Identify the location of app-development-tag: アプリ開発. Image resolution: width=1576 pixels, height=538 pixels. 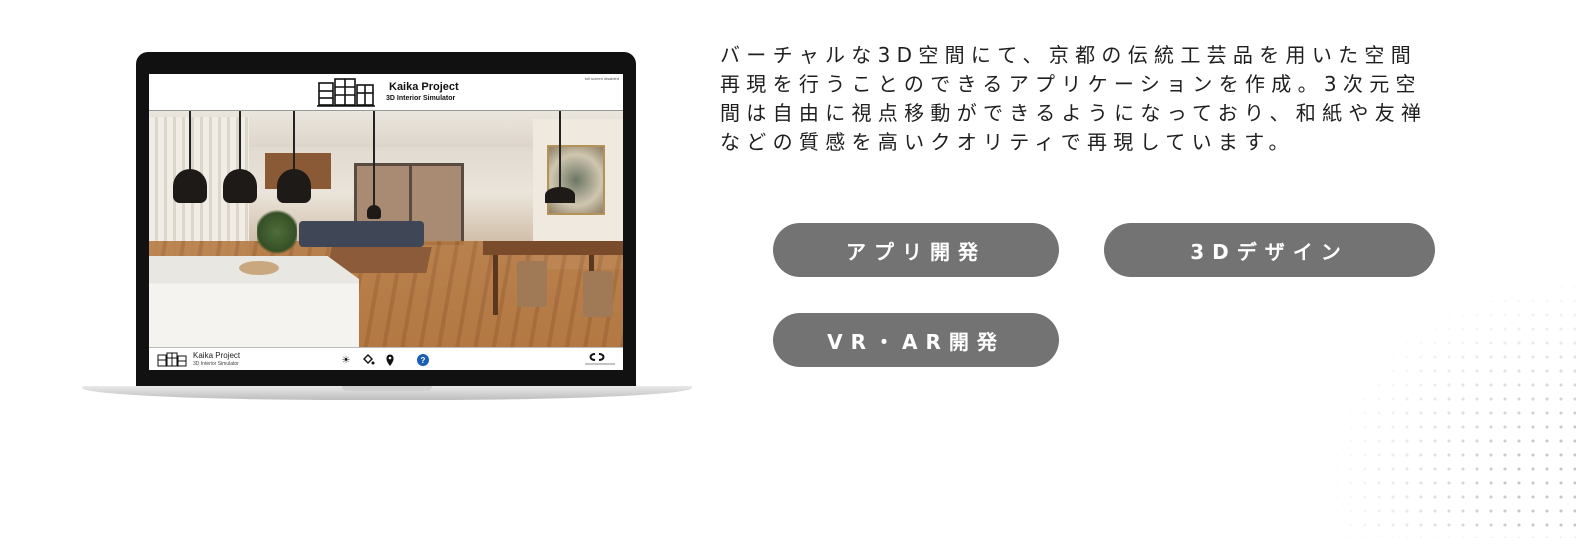
(916, 250).